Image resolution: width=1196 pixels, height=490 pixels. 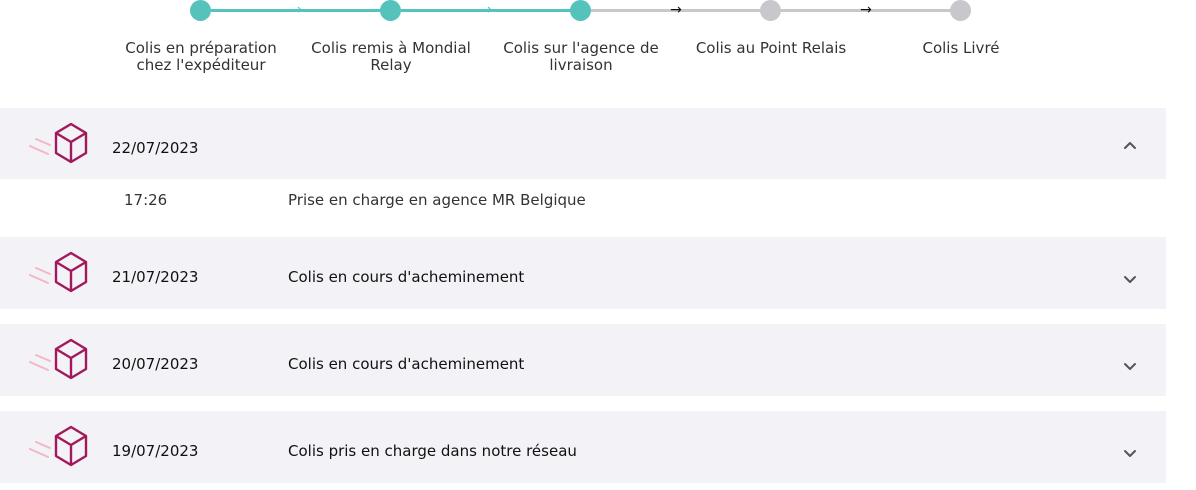 I want to click on event-date: 20/07/2023, so click(x=155, y=364).